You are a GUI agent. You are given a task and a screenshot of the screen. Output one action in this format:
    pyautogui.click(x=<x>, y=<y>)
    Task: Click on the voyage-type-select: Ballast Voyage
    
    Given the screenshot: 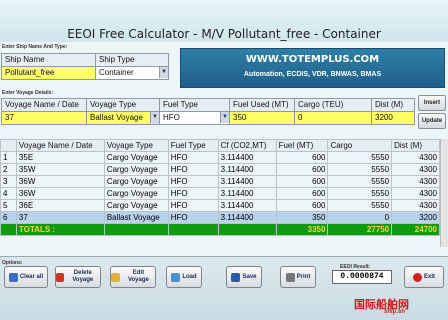 What is the action you would take?
    pyautogui.click(x=123, y=118)
    